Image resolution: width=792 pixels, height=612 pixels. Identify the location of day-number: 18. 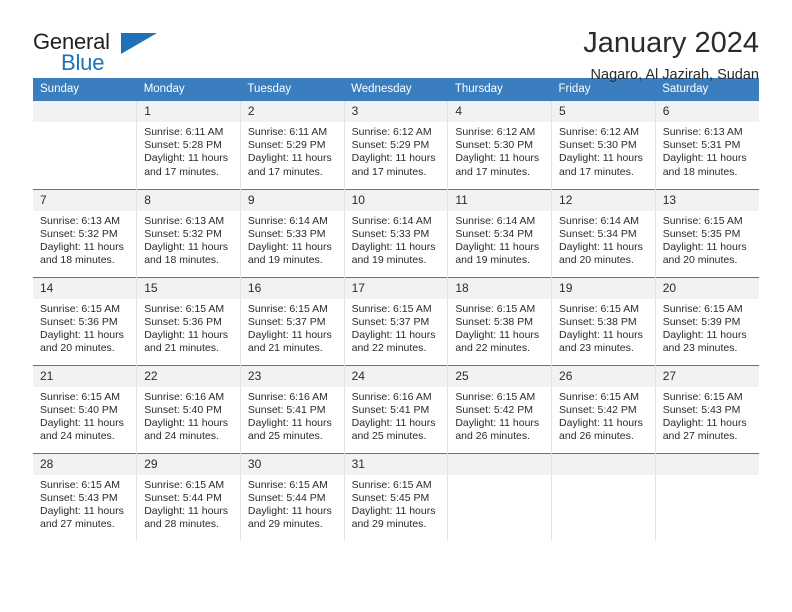
(500, 288).